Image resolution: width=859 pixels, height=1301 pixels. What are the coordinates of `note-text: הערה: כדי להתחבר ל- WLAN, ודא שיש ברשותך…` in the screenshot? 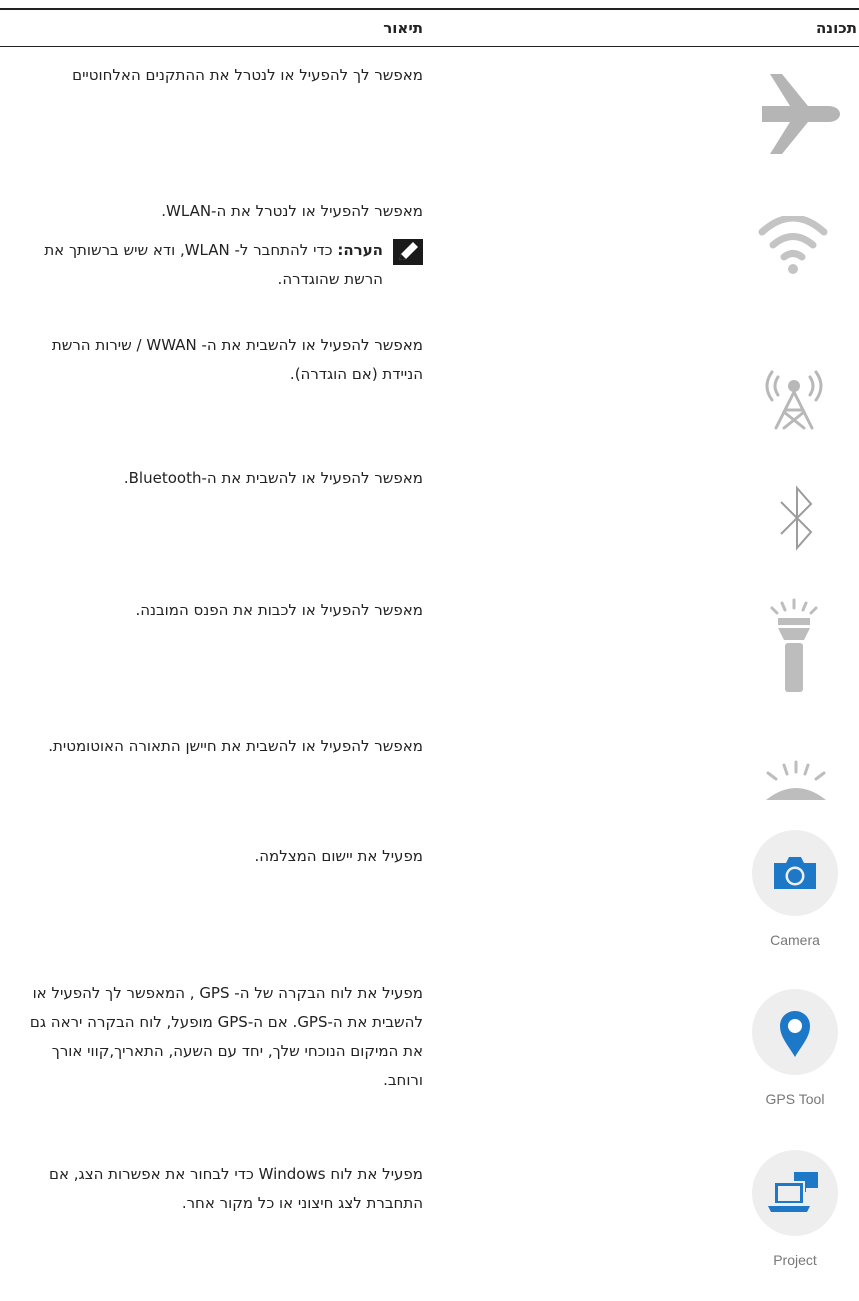 It's located at (203, 265).